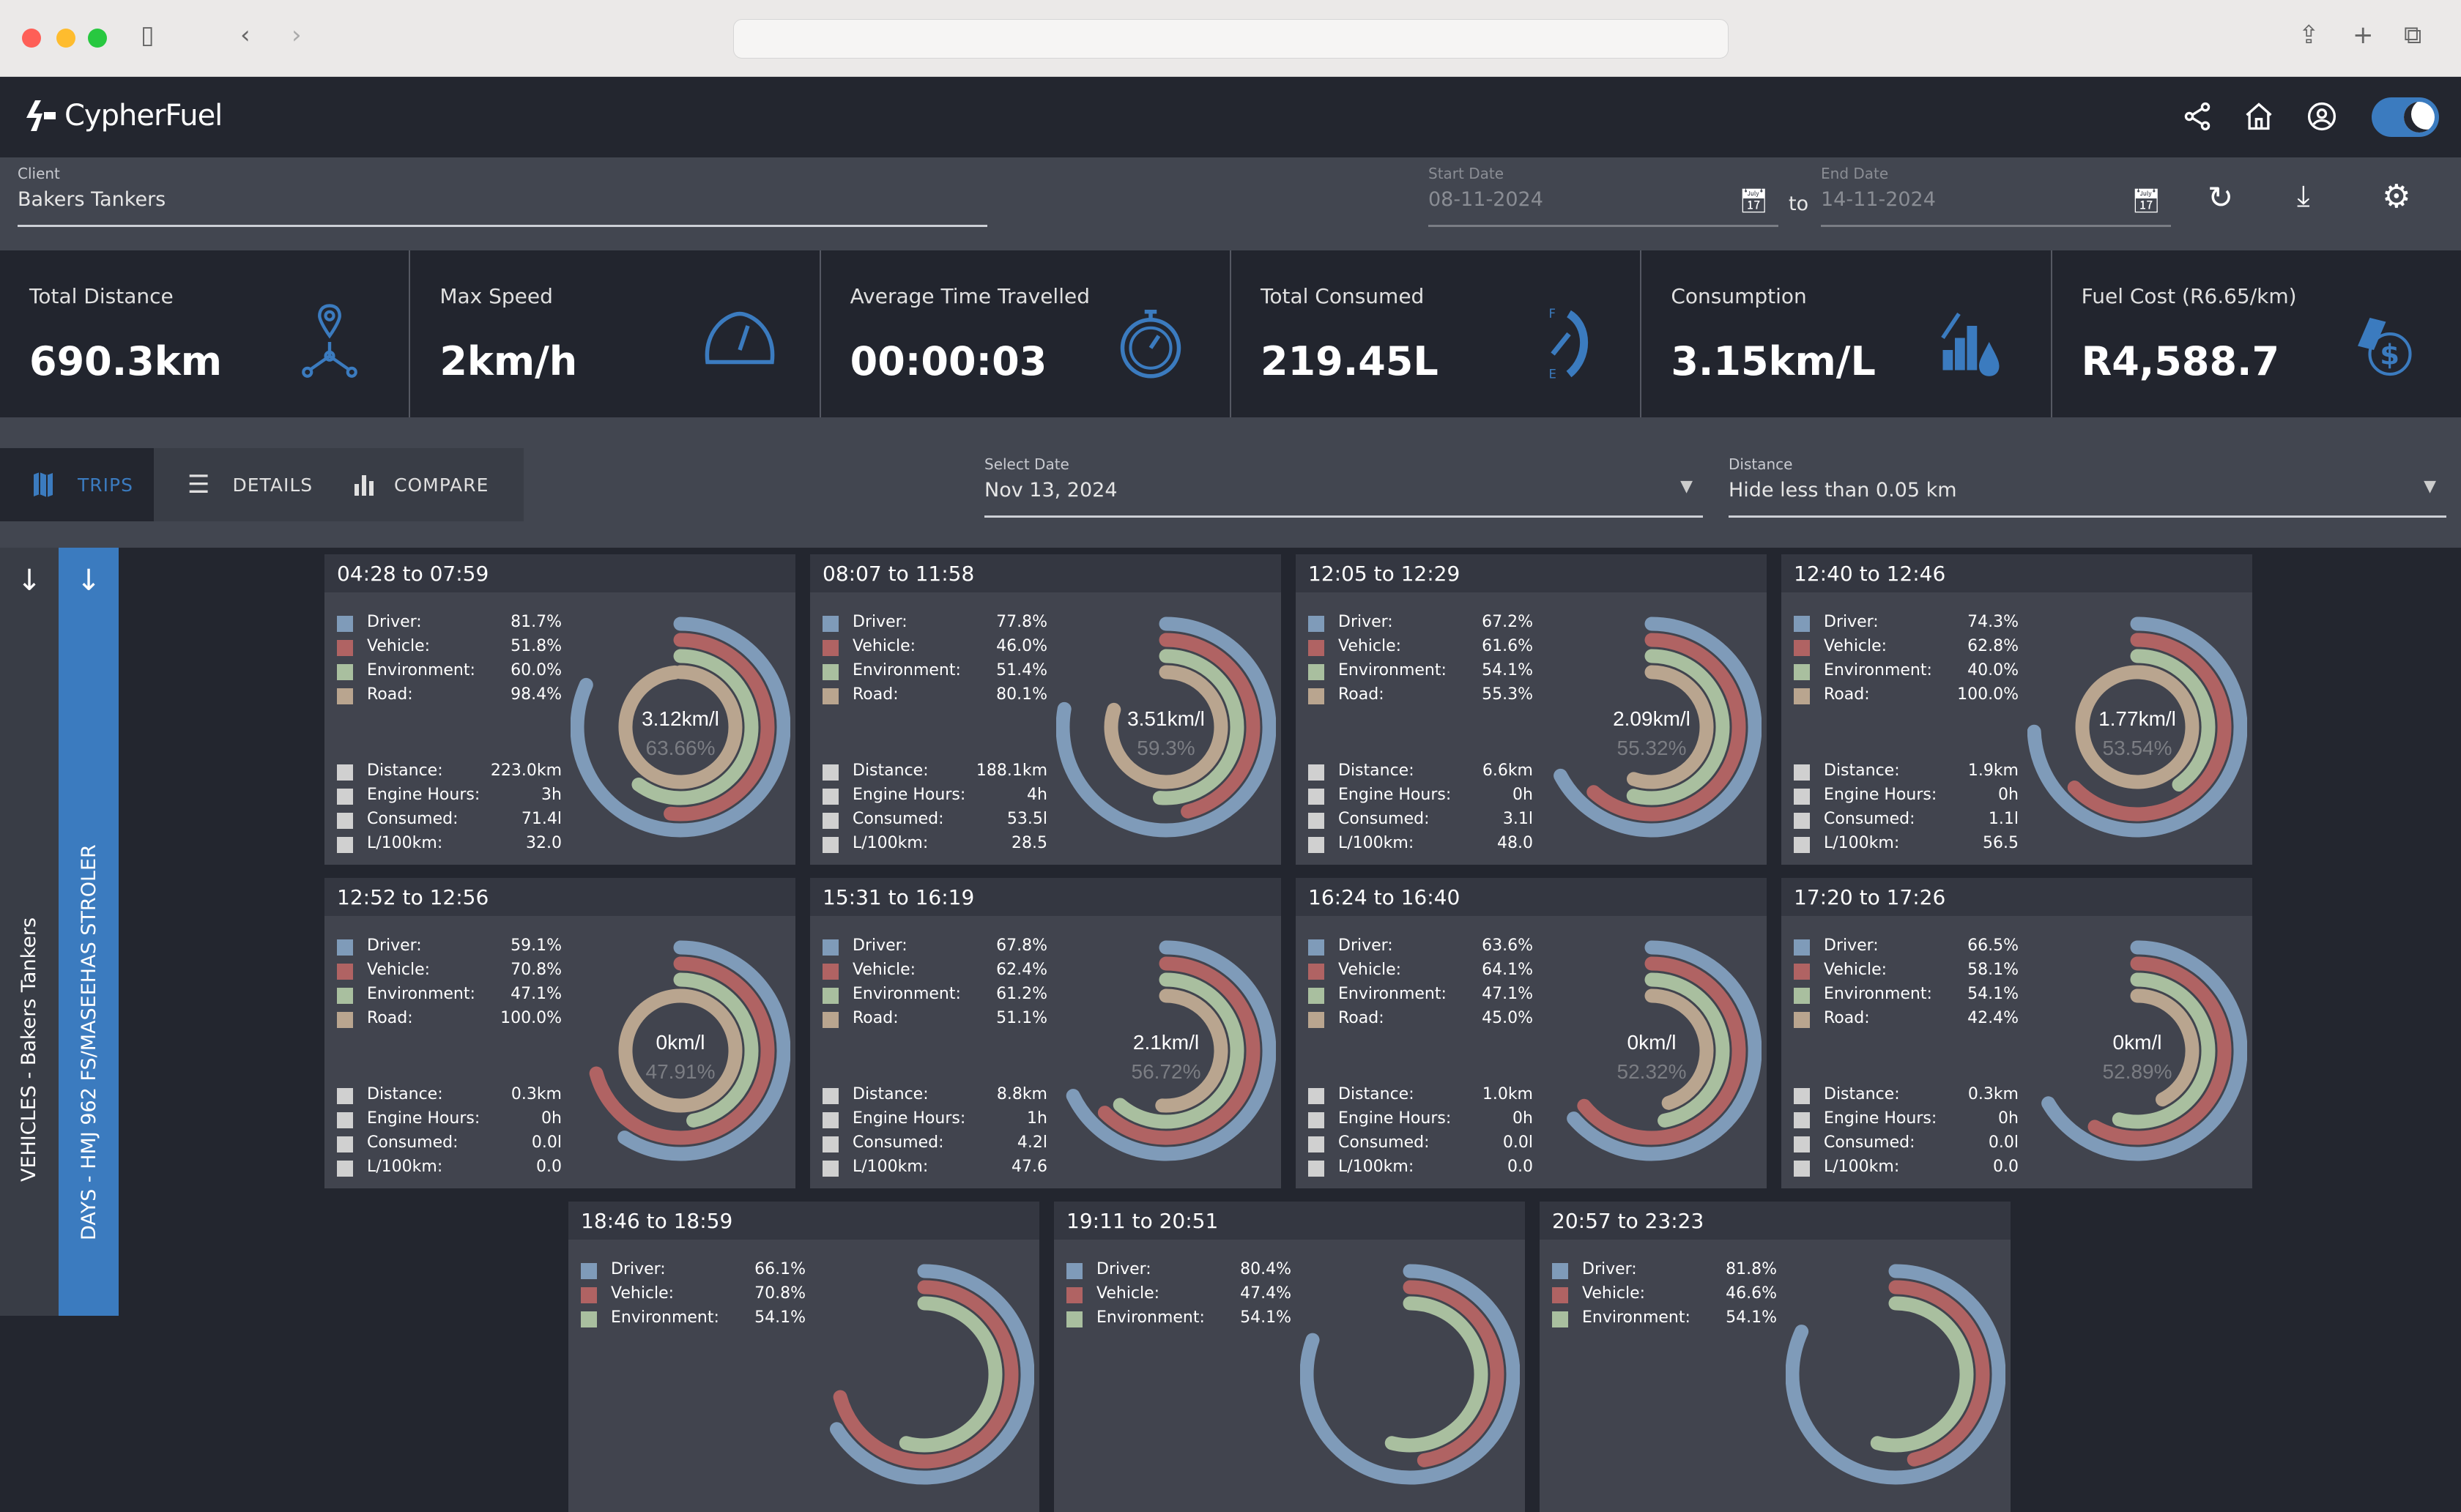 This screenshot has height=1512, width=2461. Describe the element at coordinates (1517, 1142) in the screenshot. I see `legend-value: 0.0l` at that location.